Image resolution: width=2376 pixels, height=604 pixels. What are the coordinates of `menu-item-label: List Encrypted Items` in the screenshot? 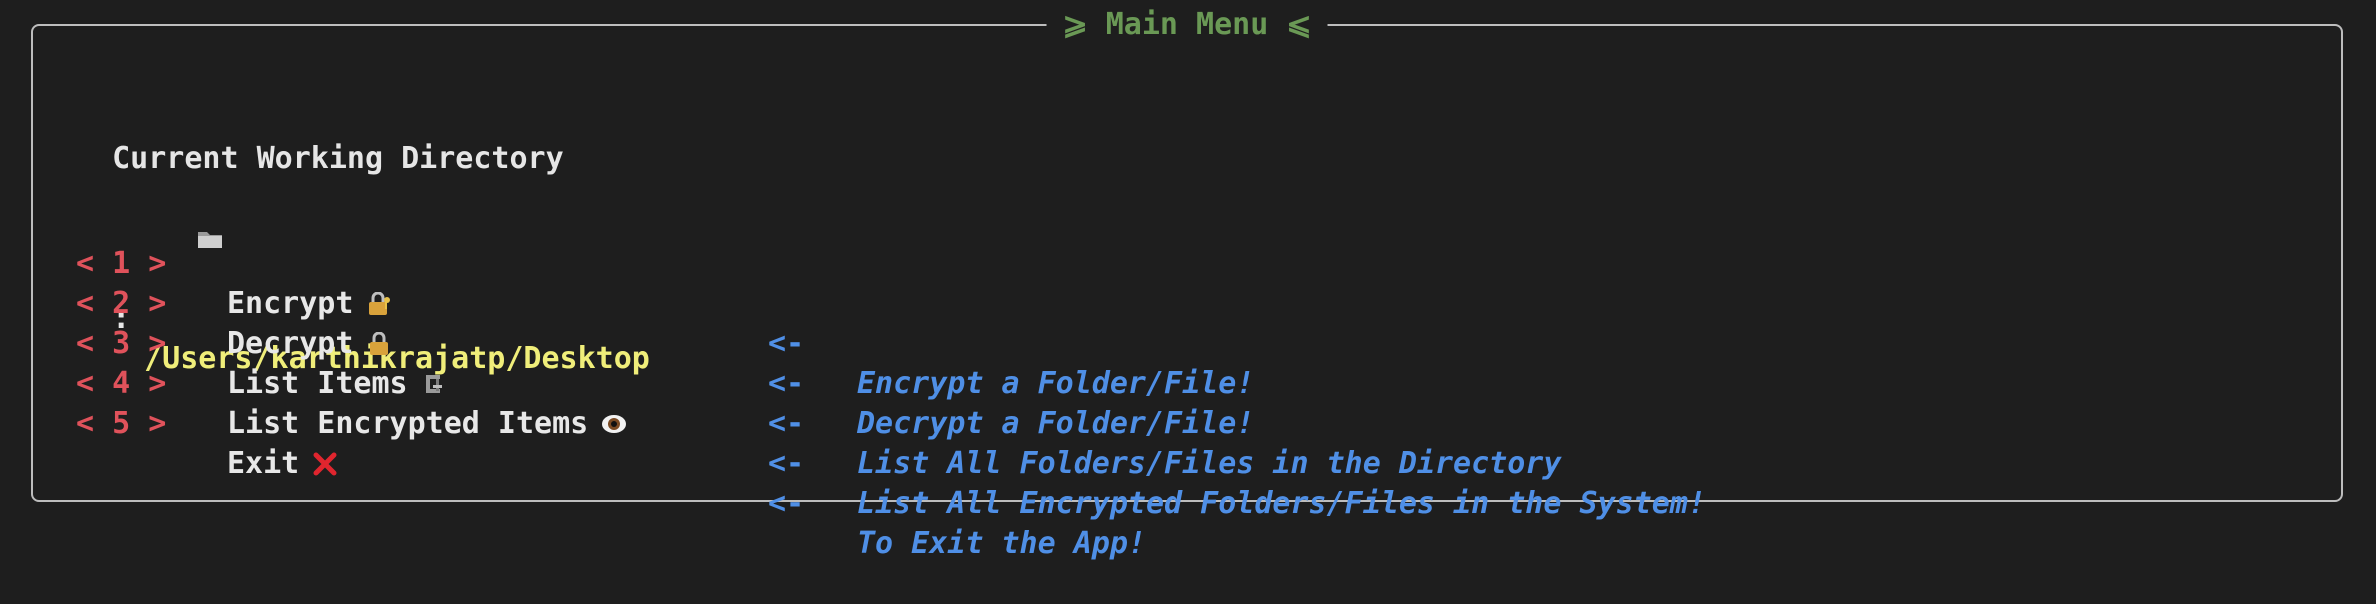 It's located at (427, 424).